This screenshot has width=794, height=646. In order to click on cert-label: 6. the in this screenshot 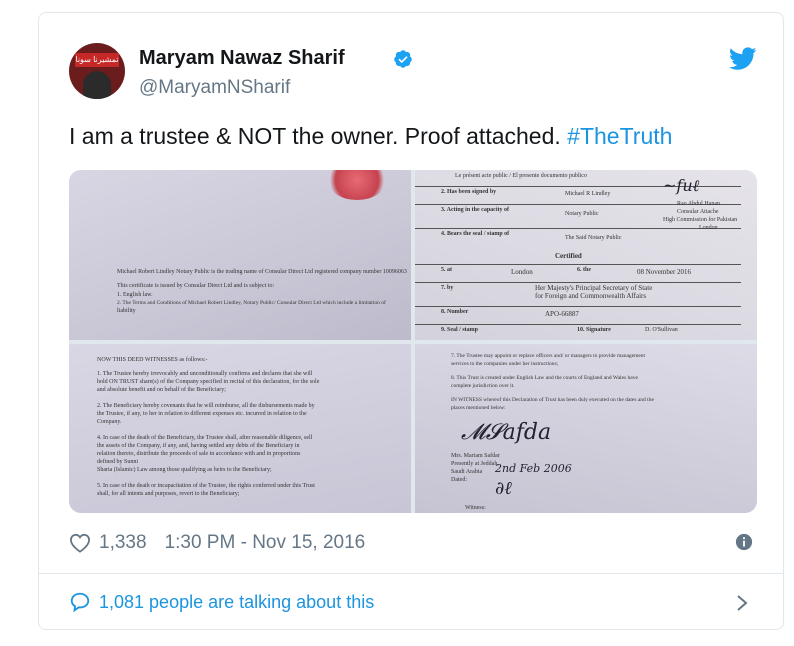, I will do `click(584, 270)`.